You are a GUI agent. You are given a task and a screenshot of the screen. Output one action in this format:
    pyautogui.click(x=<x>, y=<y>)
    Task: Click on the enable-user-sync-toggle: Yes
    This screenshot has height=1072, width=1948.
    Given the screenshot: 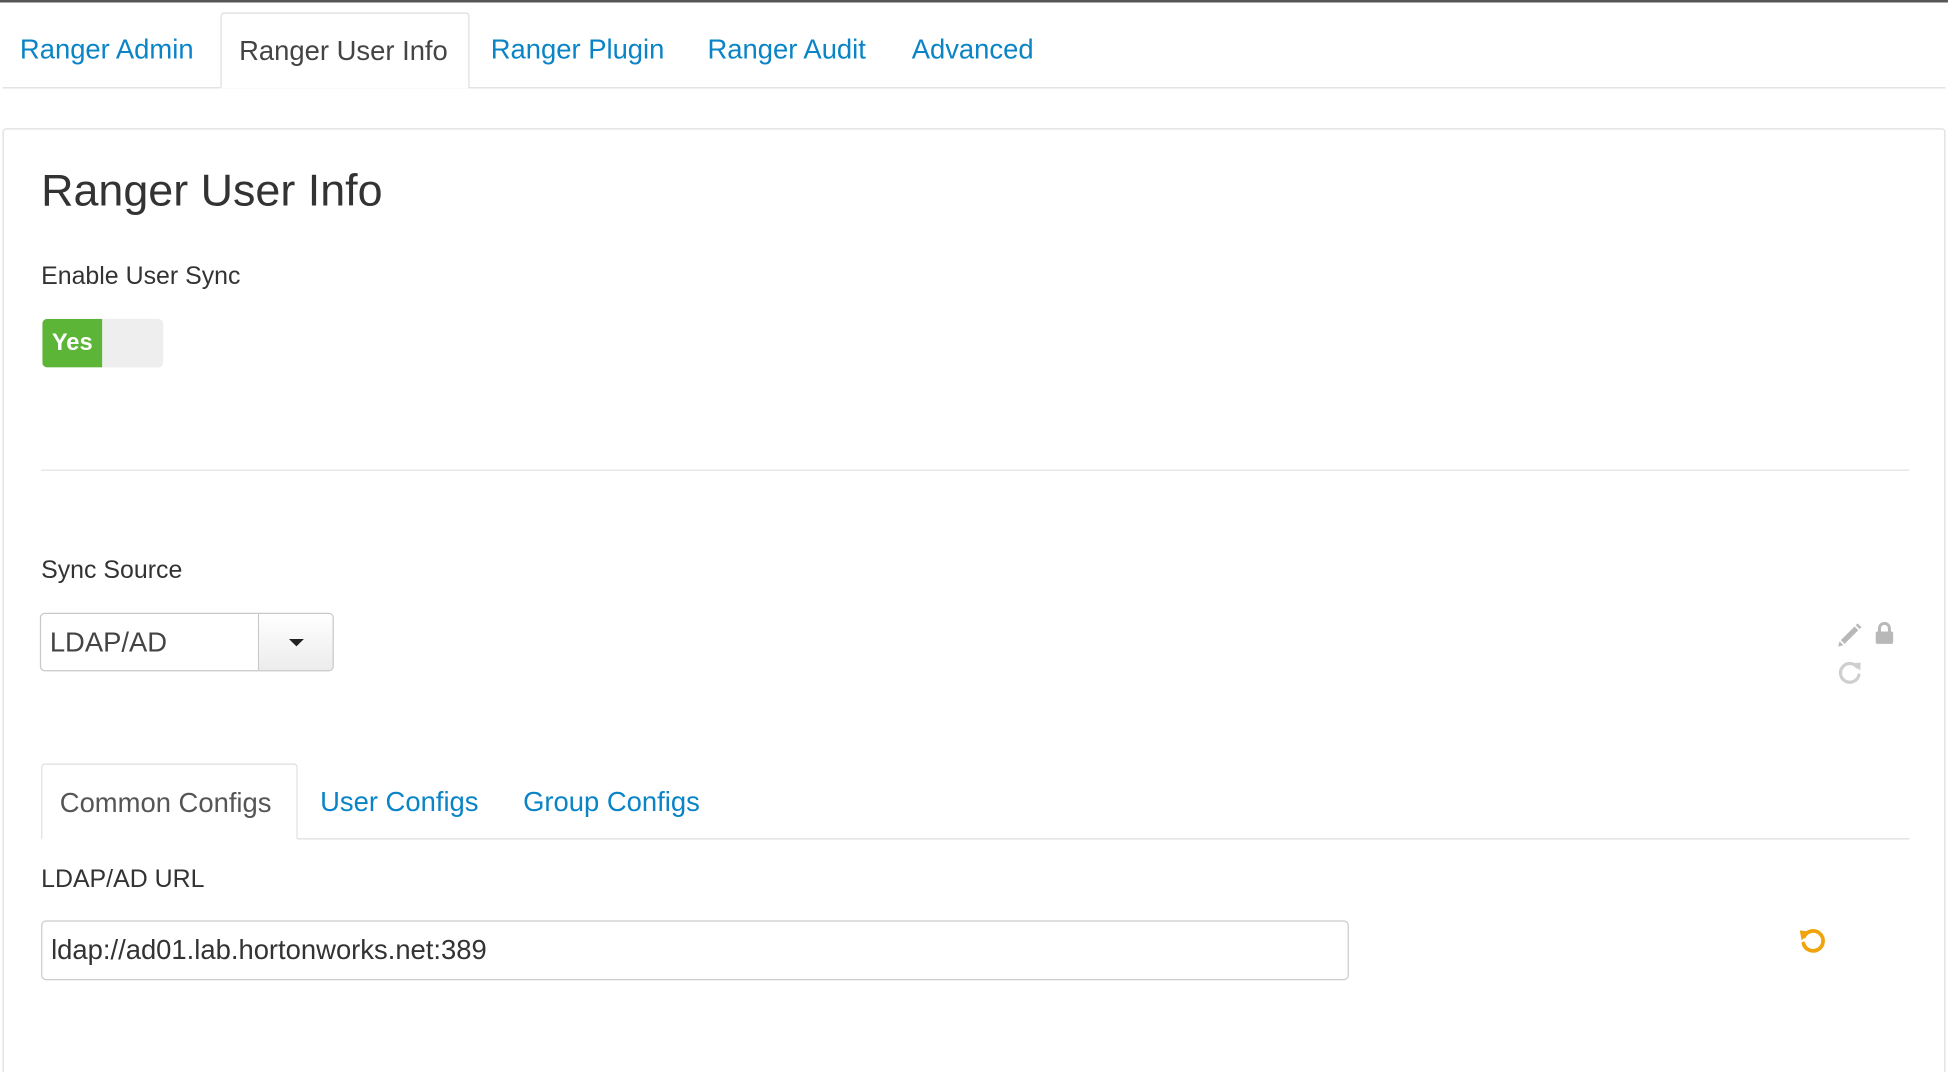 What is the action you would take?
    pyautogui.click(x=103, y=343)
    